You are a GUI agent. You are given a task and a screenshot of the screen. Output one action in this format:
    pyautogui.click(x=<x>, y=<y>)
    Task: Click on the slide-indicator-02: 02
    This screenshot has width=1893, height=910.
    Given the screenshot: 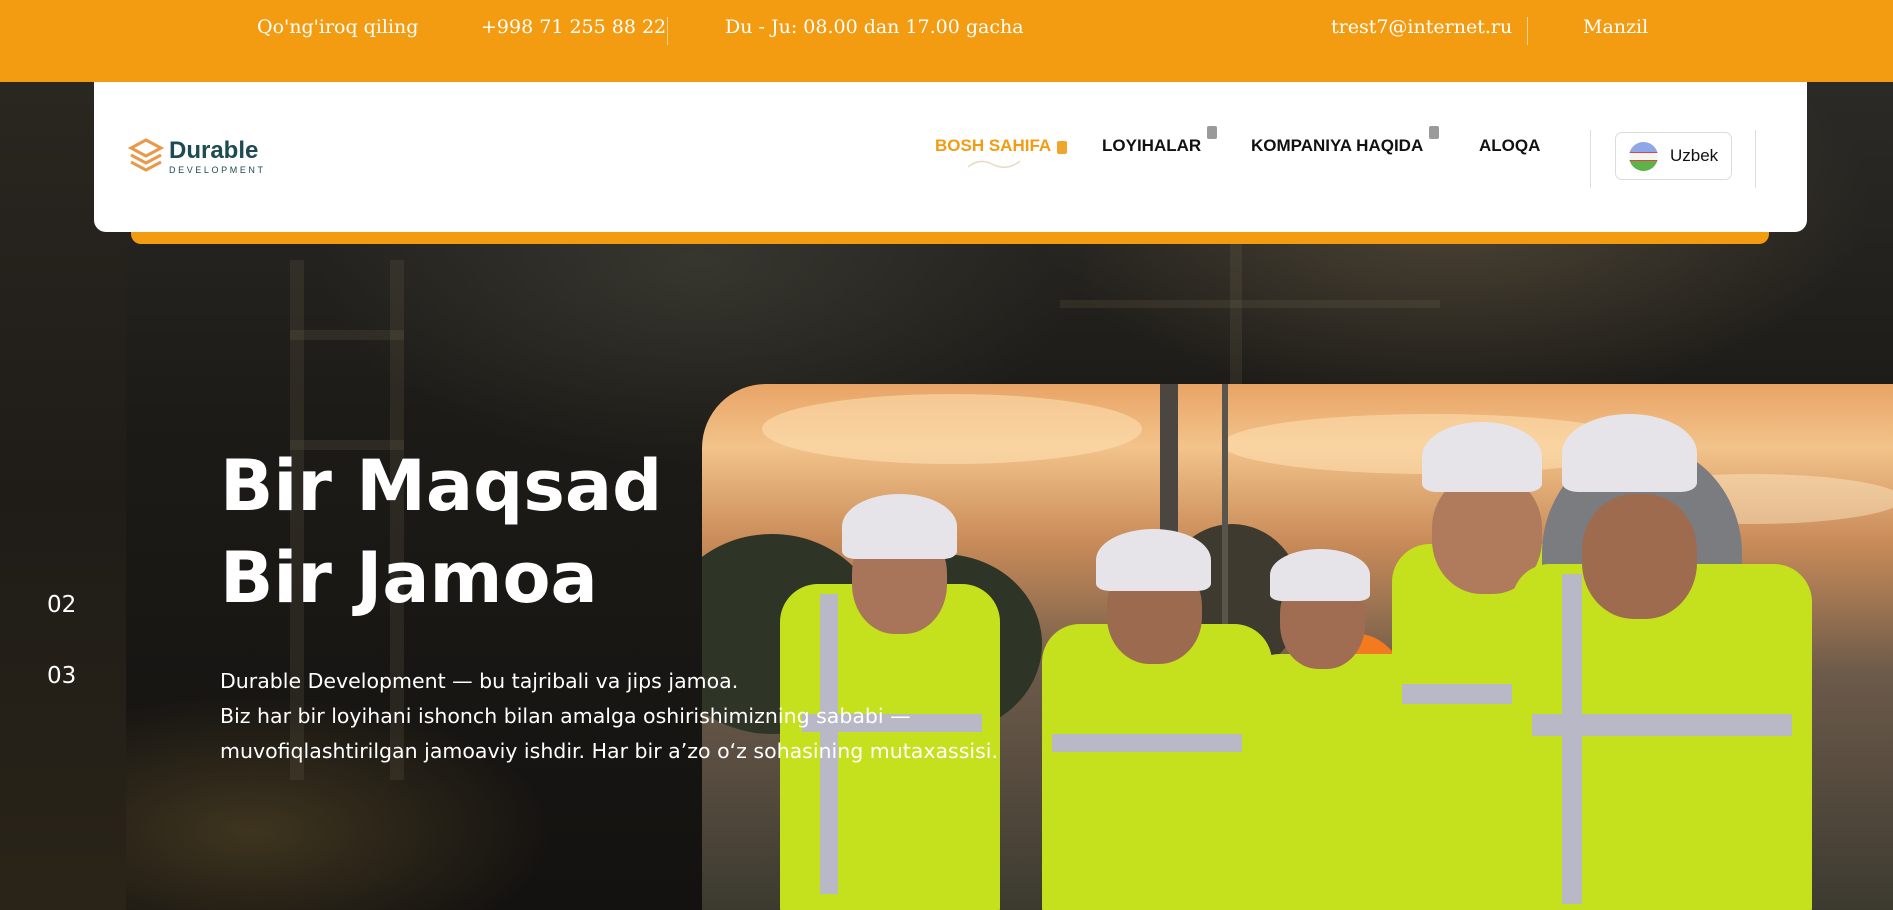 What is the action you would take?
    pyautogui.click(x=61, y=605)
    